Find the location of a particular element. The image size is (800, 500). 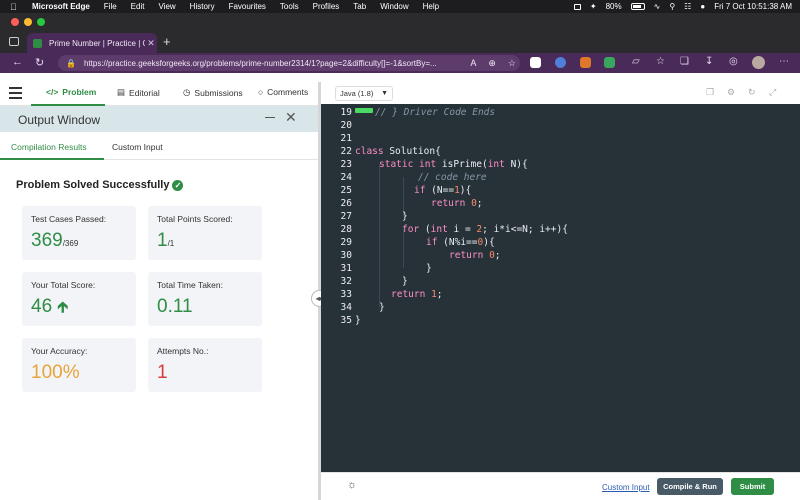

menu-history: History is located at coordinates (202, 6).